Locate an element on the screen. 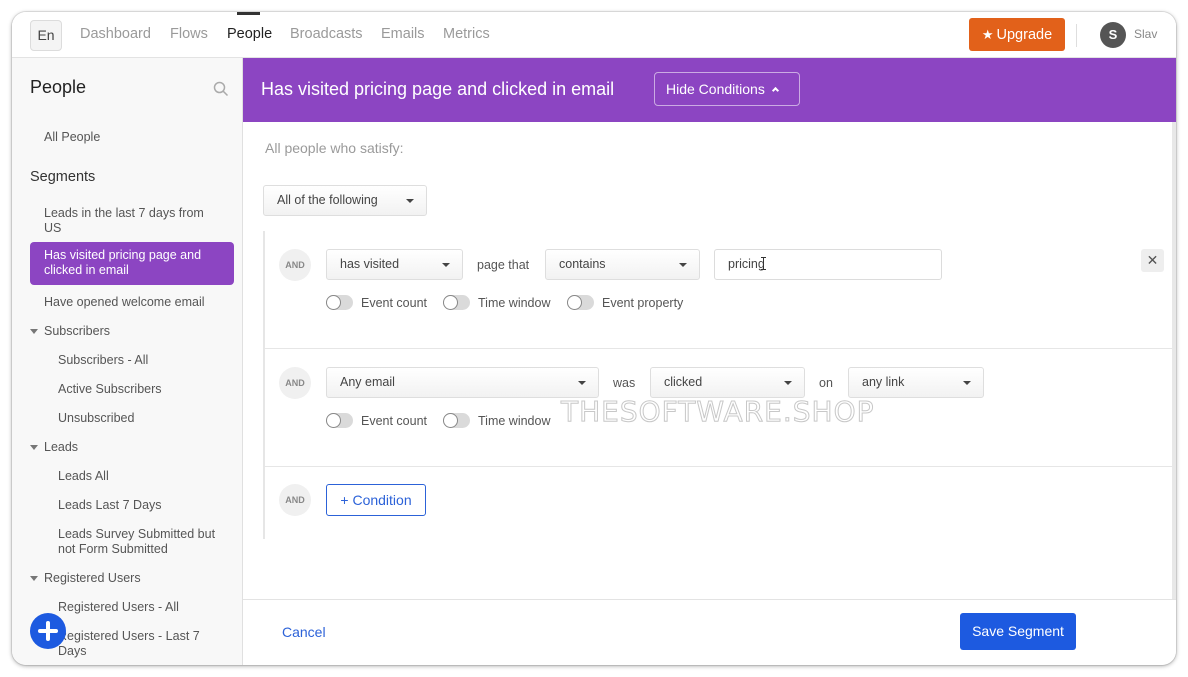 This screenshot has height=677, width=1188. sidebar-group-item: Registered Users - Last 7 Days is located at coordinates (138, 644).